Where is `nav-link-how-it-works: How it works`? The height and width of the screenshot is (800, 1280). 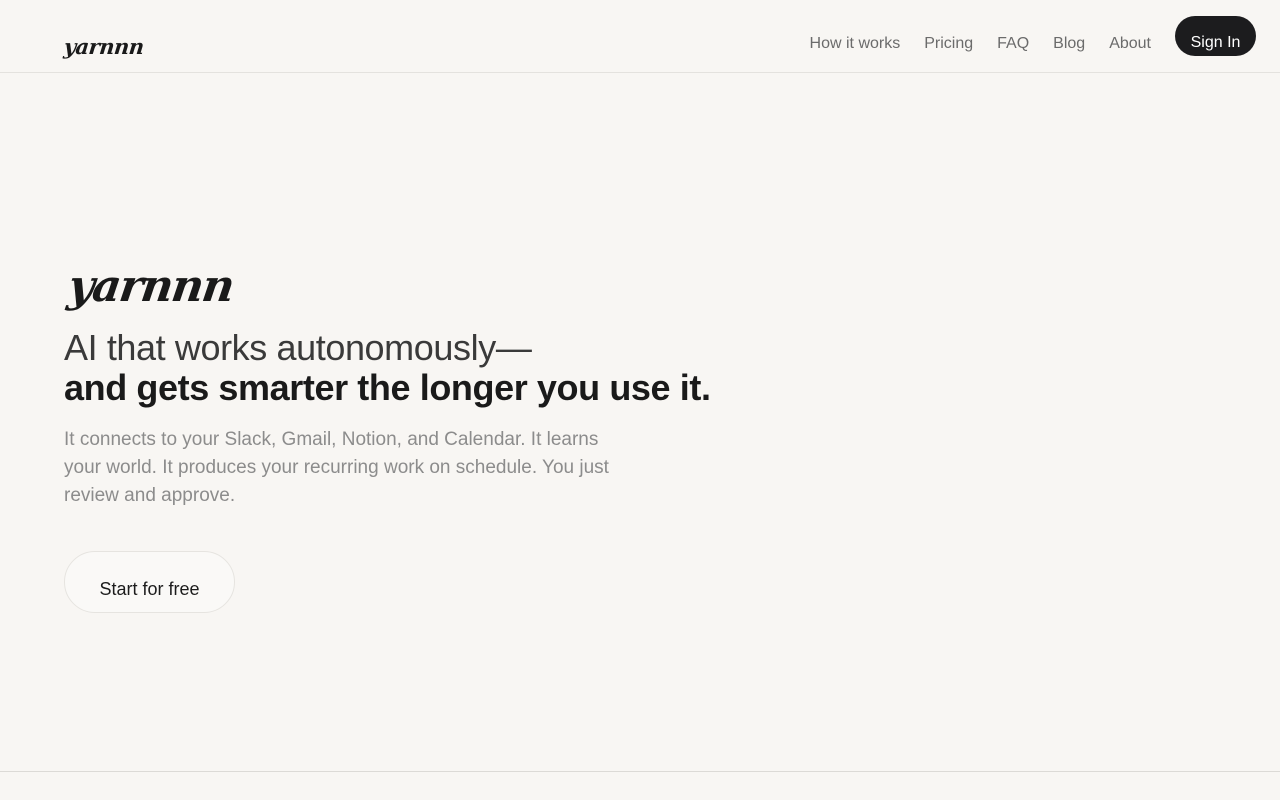
nav-link-how-it-works: How it works is located at coordinates (855, 44).